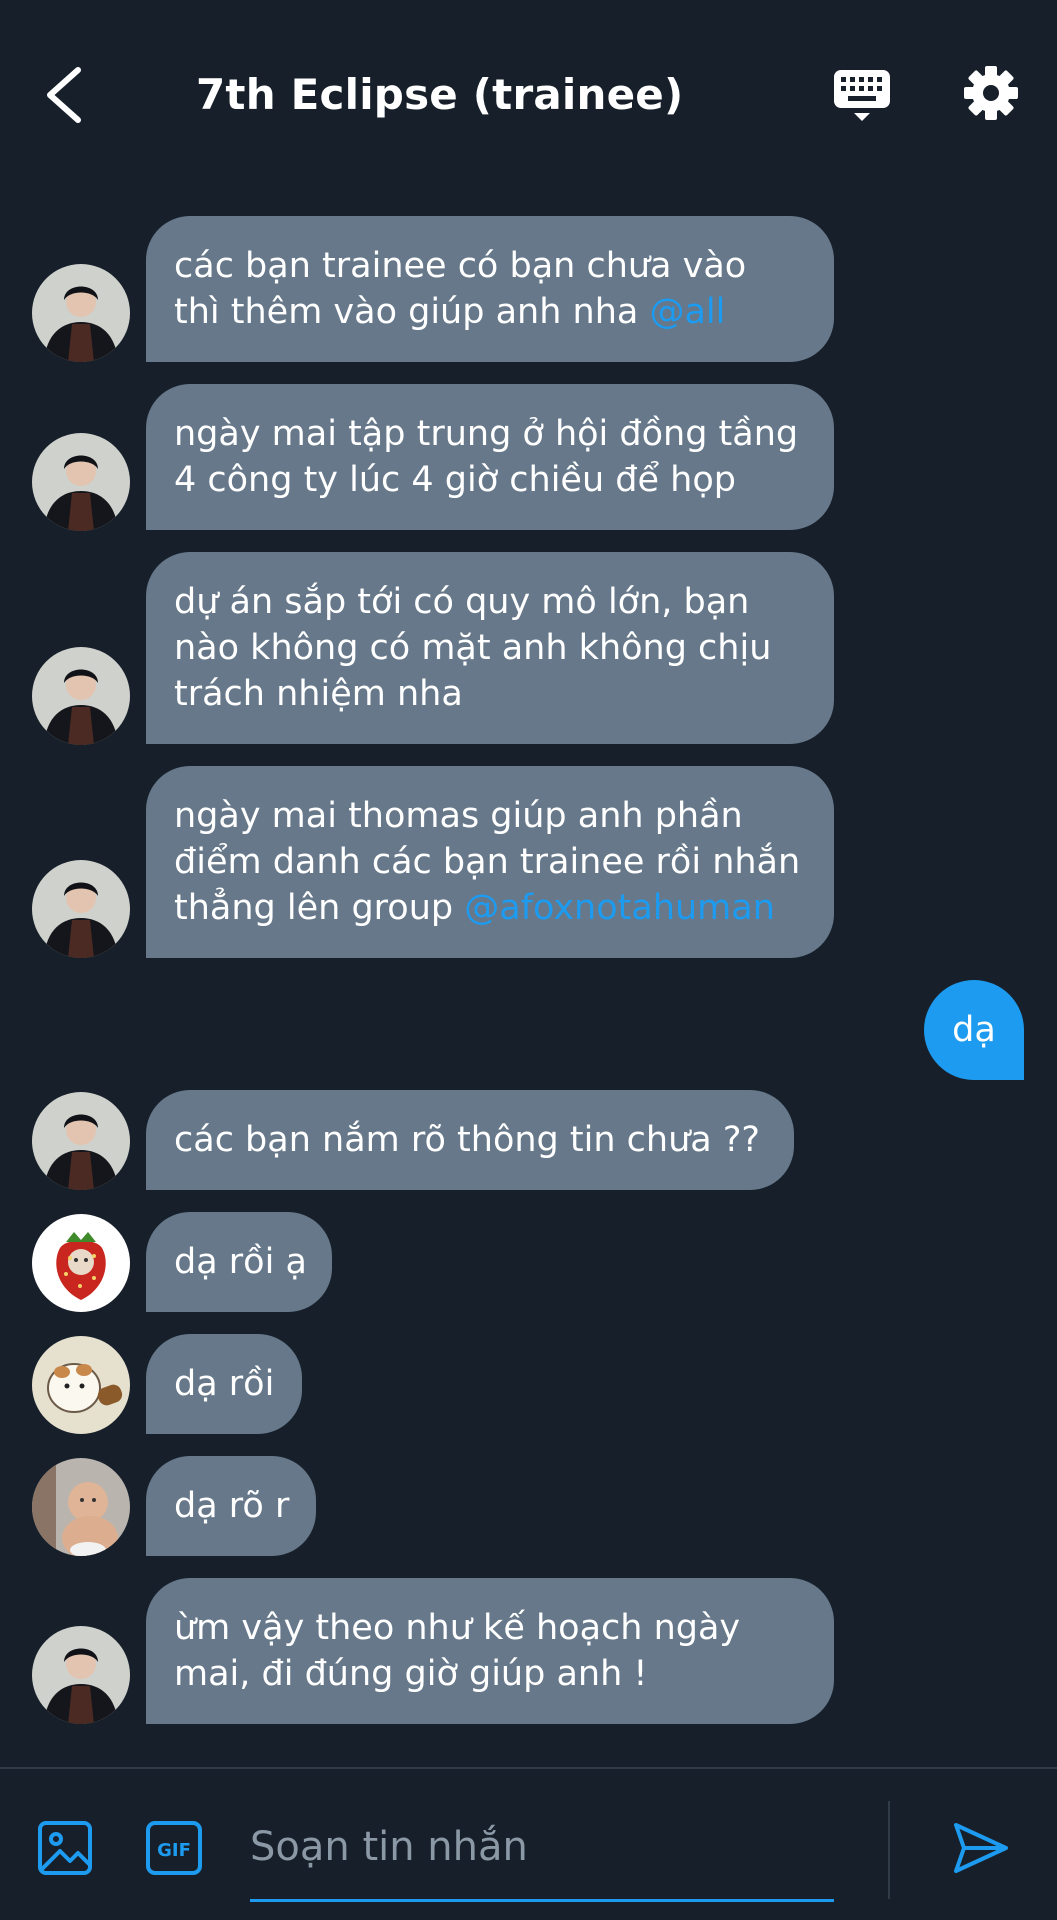 This screenshot has height=1920, width=1057. I want to click on message-text: dạ, so click(974, 1030).